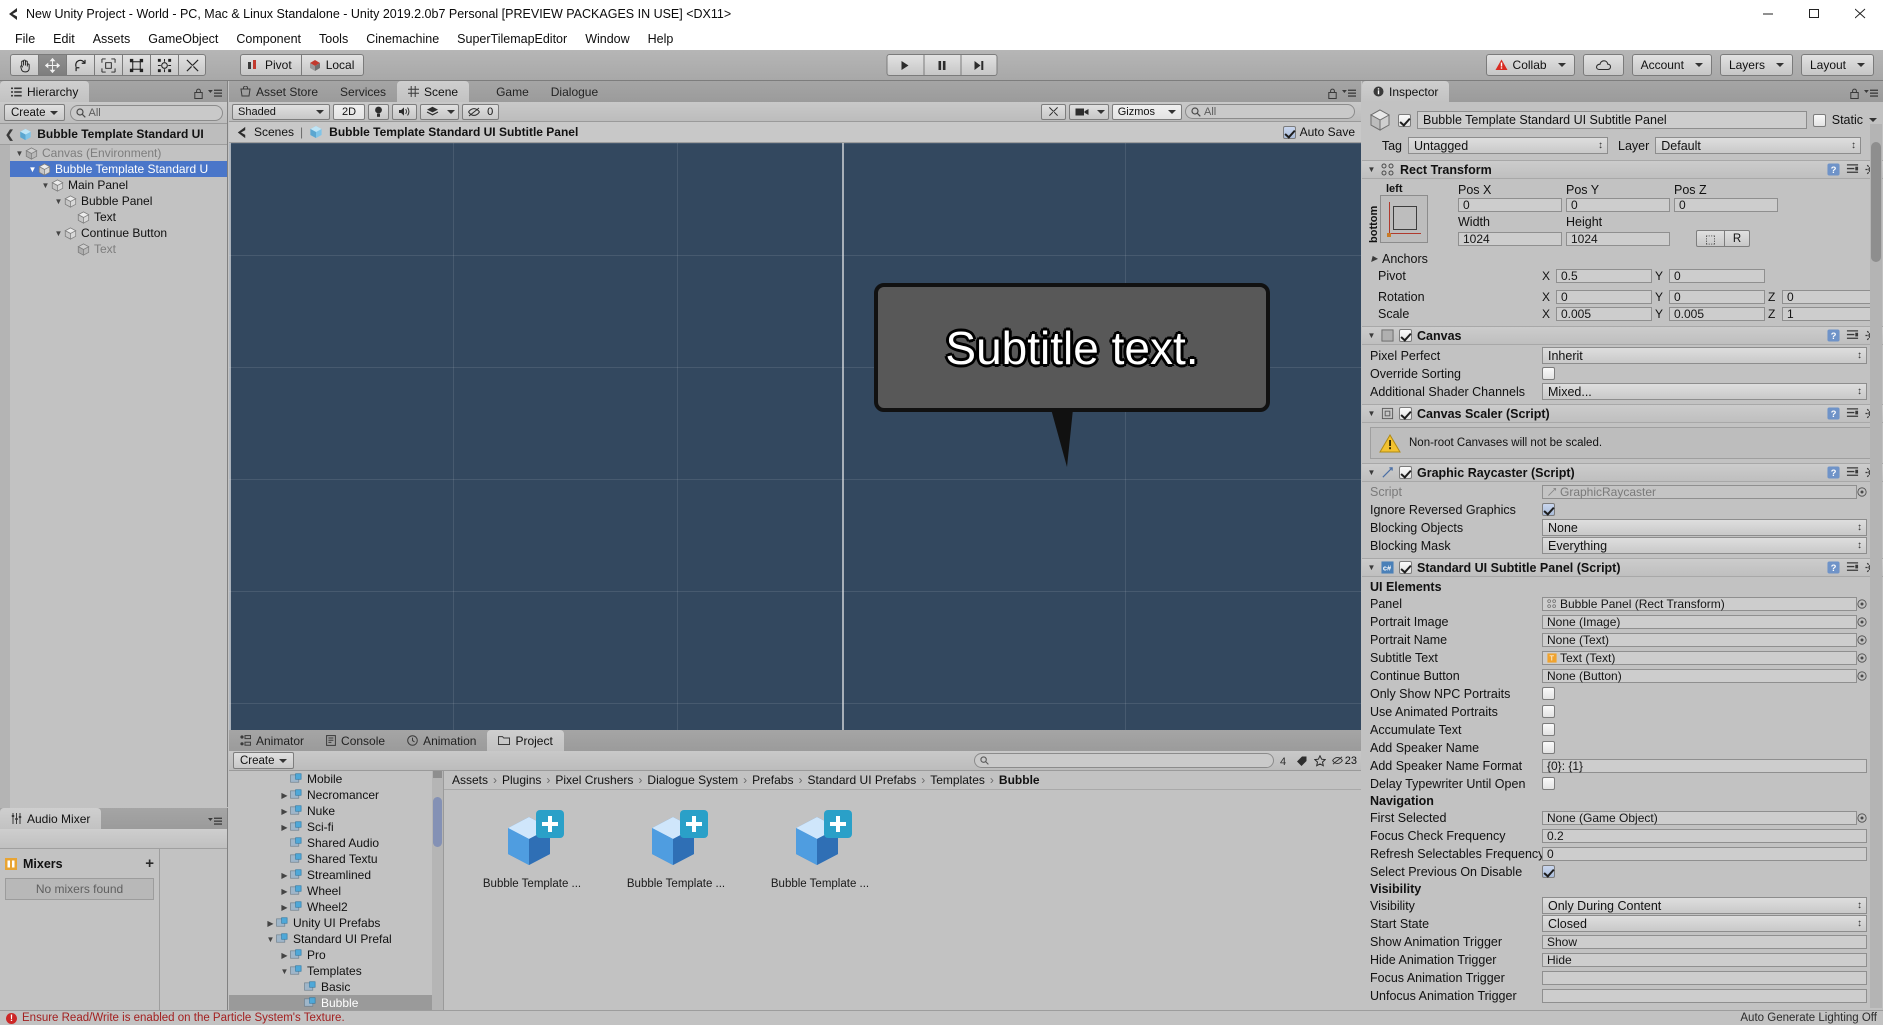  I want to click on menu-assets: Assets, so click(112, 39).